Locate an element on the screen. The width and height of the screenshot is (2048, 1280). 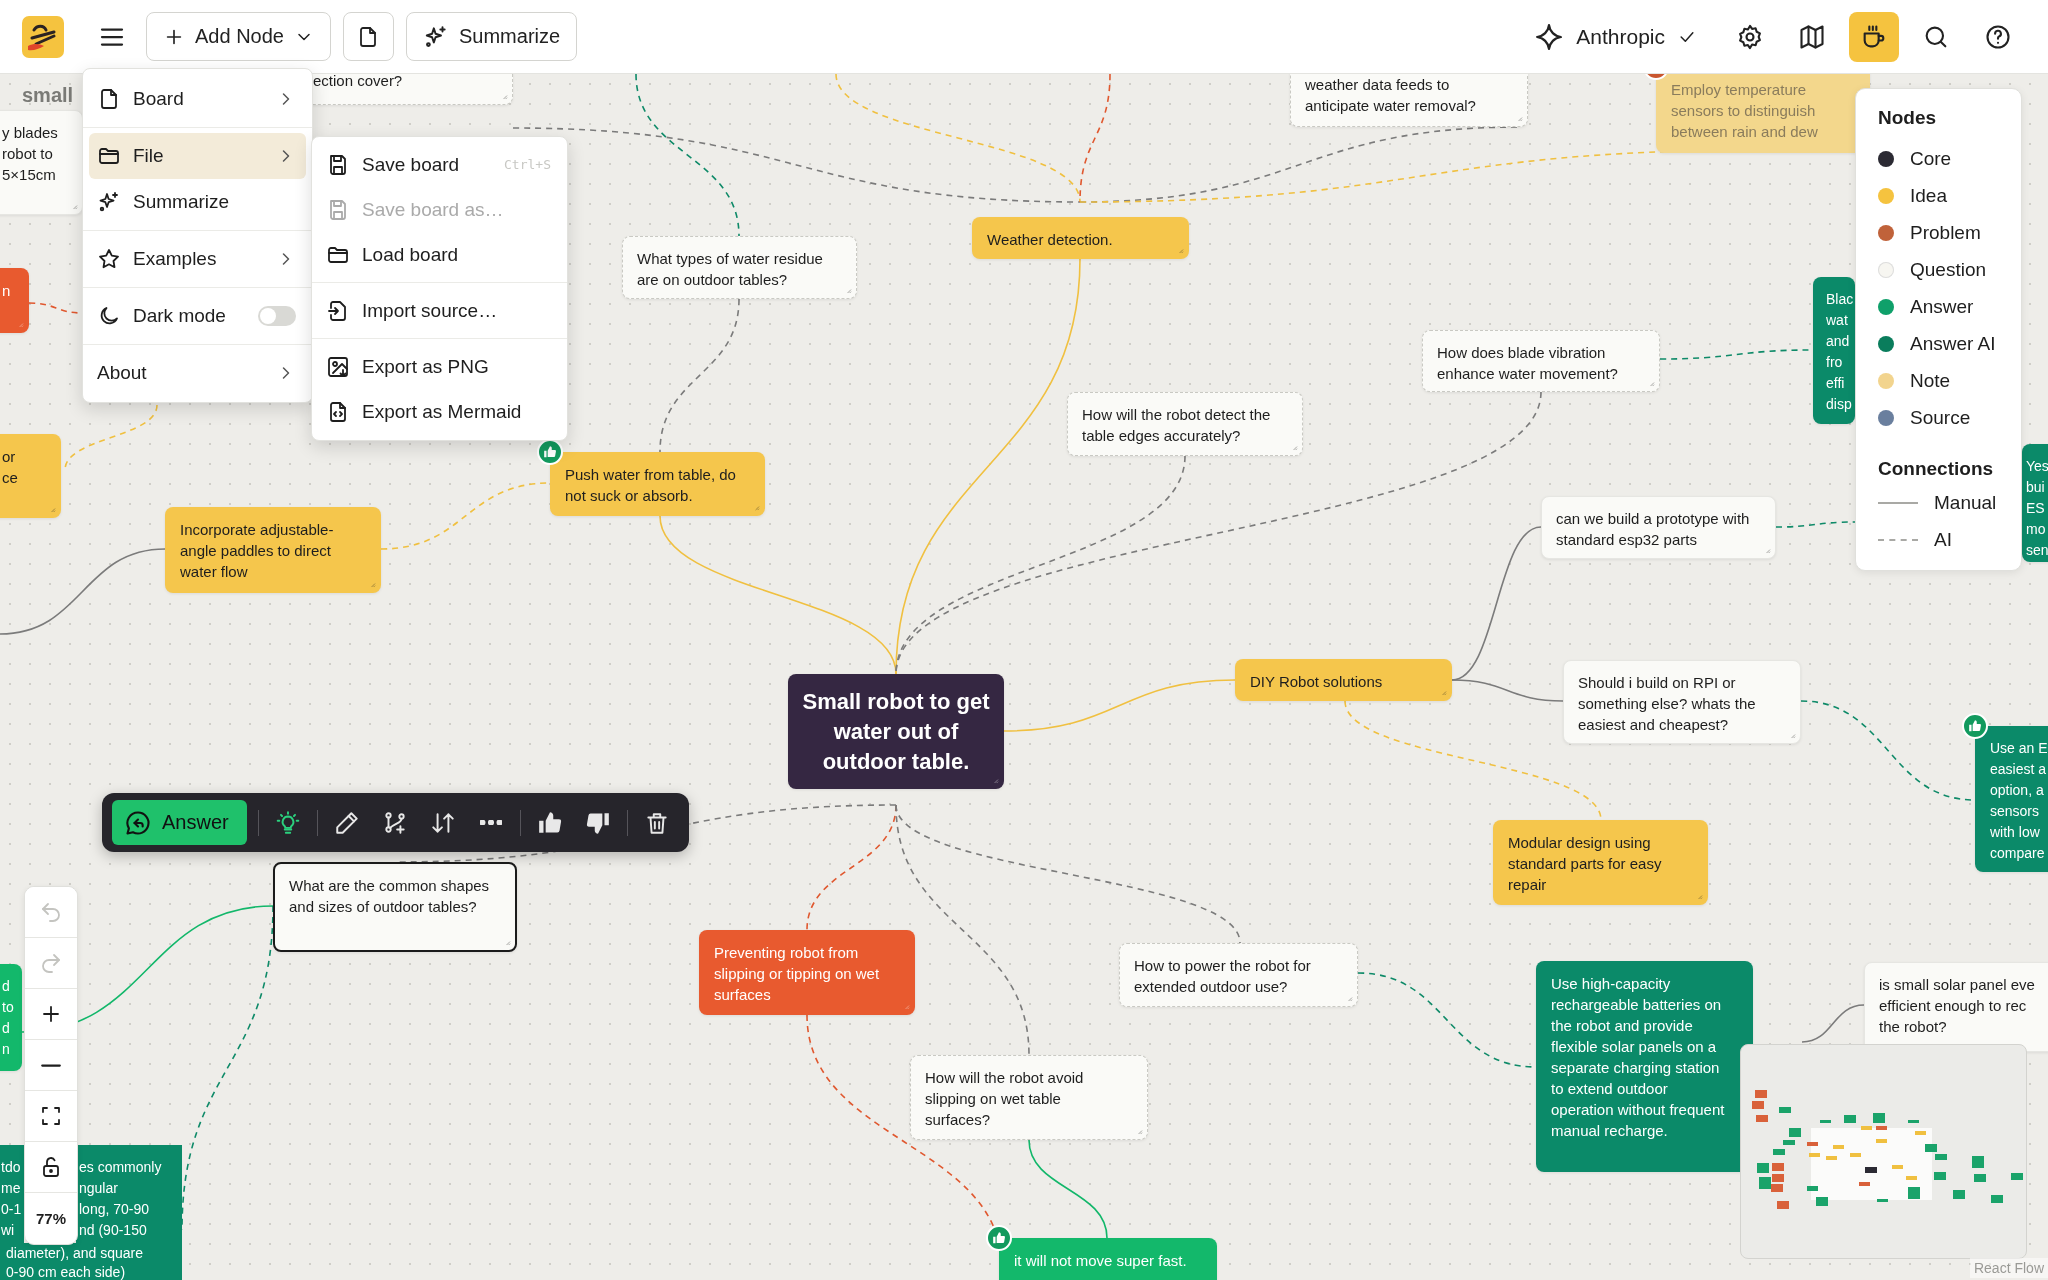
idea-node: Modular design using standard parts for easy repair is located at coordinates (1600, 862).